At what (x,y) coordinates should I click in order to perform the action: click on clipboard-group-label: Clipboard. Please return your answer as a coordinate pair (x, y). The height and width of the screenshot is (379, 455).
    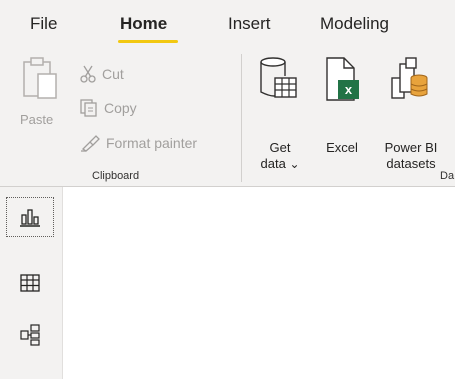
    Looking at the image, I should click on (116, 176).